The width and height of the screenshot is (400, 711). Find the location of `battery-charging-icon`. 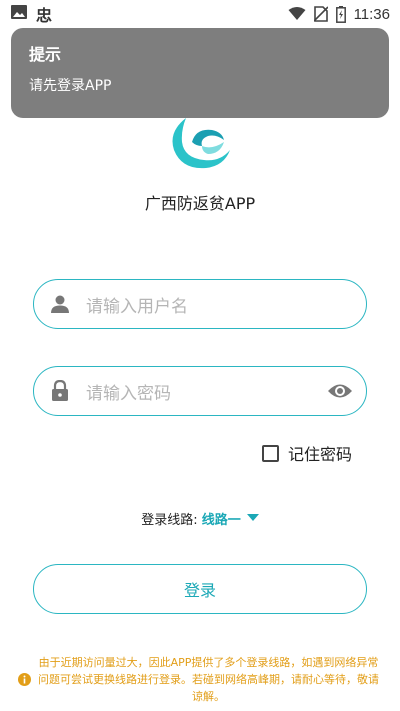

battery-charging-icon is located at coordinates (340, 14).